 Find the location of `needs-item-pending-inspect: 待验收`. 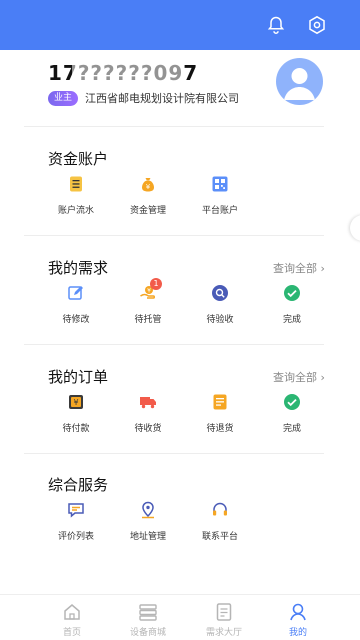

needs-item-pending-inspect: 待验收 is located at coordinates (220, 309).